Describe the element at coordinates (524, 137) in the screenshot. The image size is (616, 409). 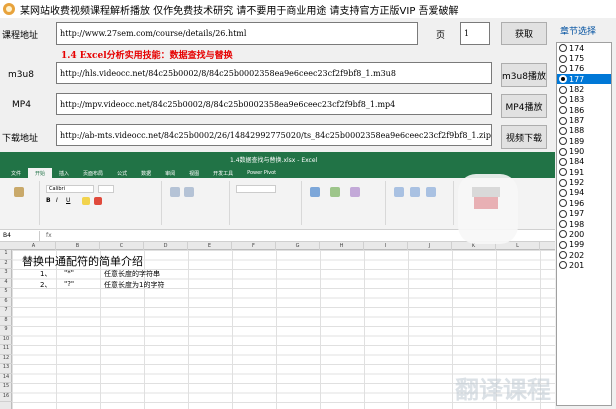
I see `video-download-button: 视频下载` at that location.